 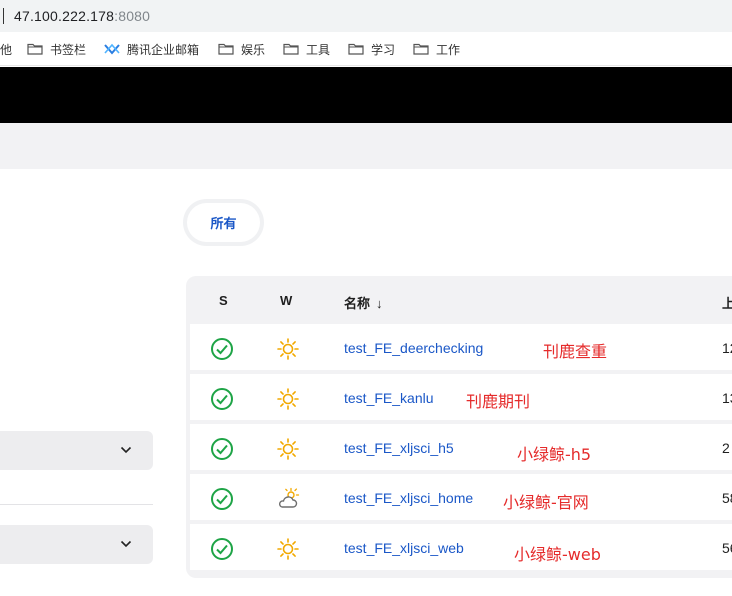 What do you see at coordinates (318, 49) in the screenshot?
I see `bookmark-label: 工具` at bounding box center [318, 49].